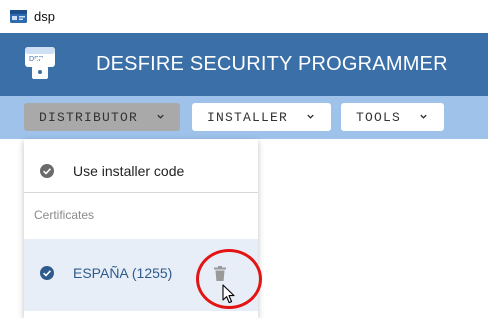 This screenshot has height=318, width=488. I want to click on use-installer-code-item: Use installer code, so click(141, 171).